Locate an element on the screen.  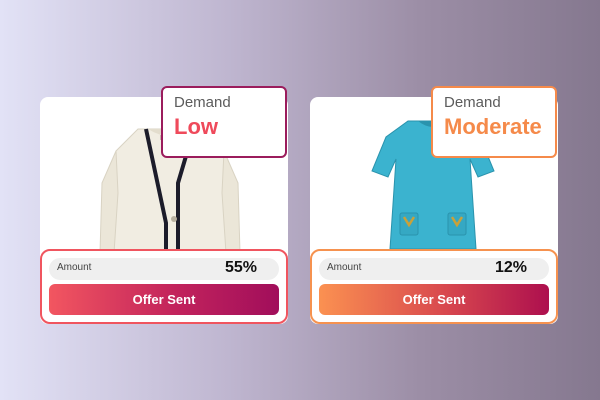
amount-row: Amount 55% is located at coordinates (164, 269).